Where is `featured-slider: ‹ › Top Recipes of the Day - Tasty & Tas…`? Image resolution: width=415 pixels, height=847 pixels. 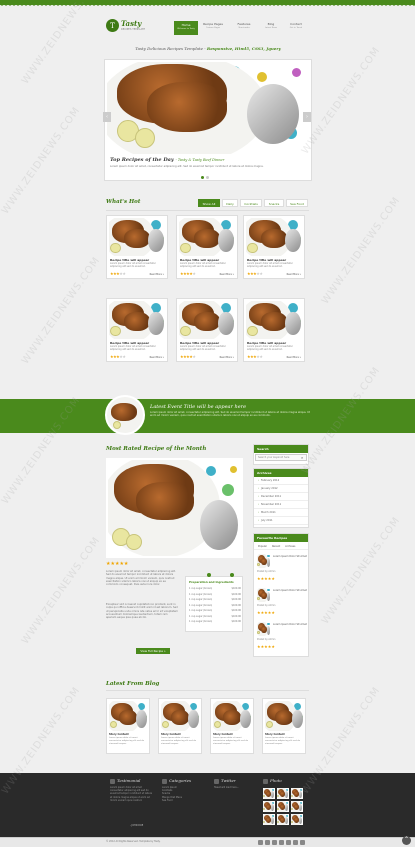
featured-slider: ‹ › Top Recipes of the Day - Tasty & Tas… is located at coordinates (207, 120).